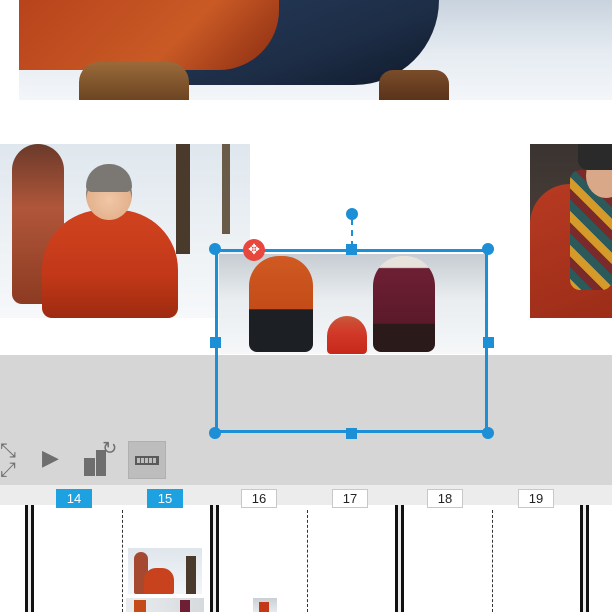 This screenshot has width=612, height=612. Describe the element at coordinates (571, 231) in the screenshot. I see `right-photo` at that location.